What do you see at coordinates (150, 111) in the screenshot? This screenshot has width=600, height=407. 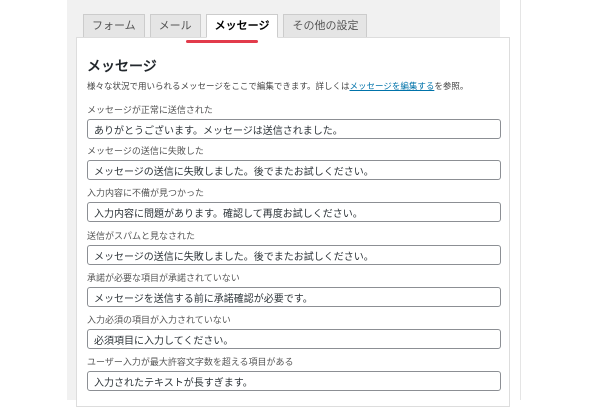 I see `field-label: メッセージが正常に送信された` at bounding box center [150, 111].